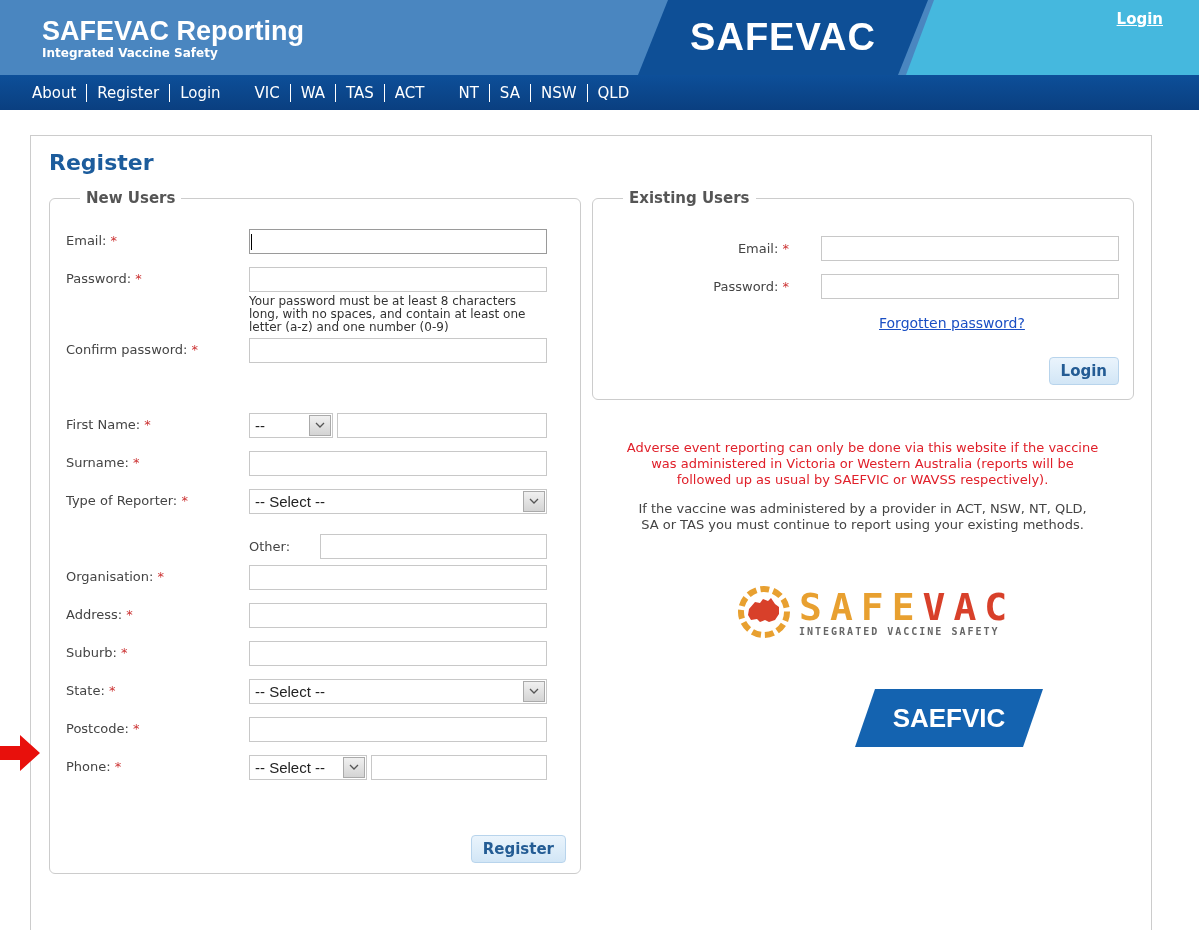  I want to click on field-label: Other:, so click(270, 546).